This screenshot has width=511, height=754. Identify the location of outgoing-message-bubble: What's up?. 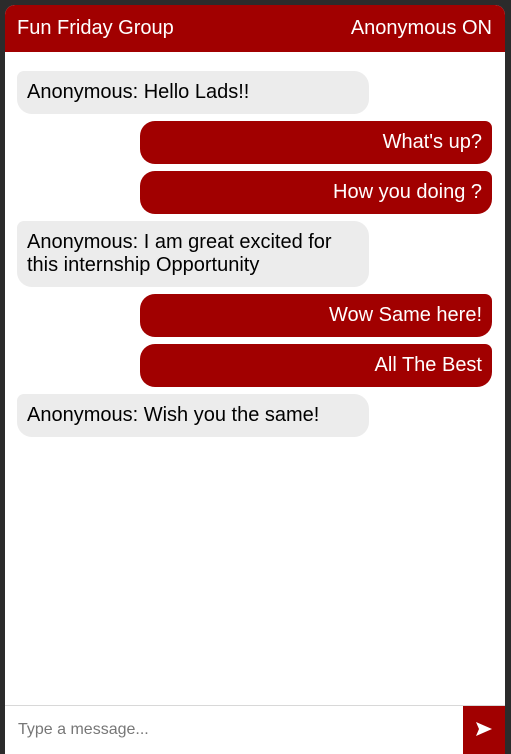
(316, 142).